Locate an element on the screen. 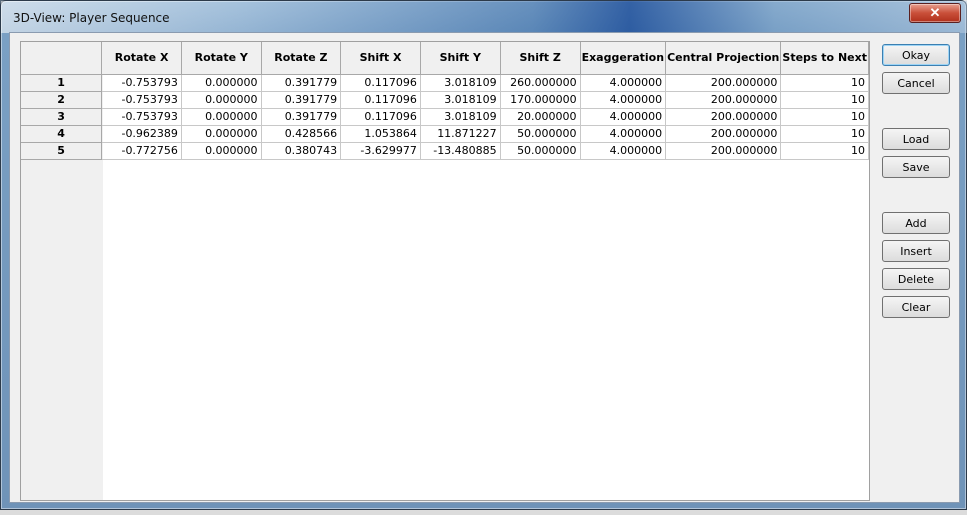  table-cell: 1.053864 is located at coordinates (380, 134).